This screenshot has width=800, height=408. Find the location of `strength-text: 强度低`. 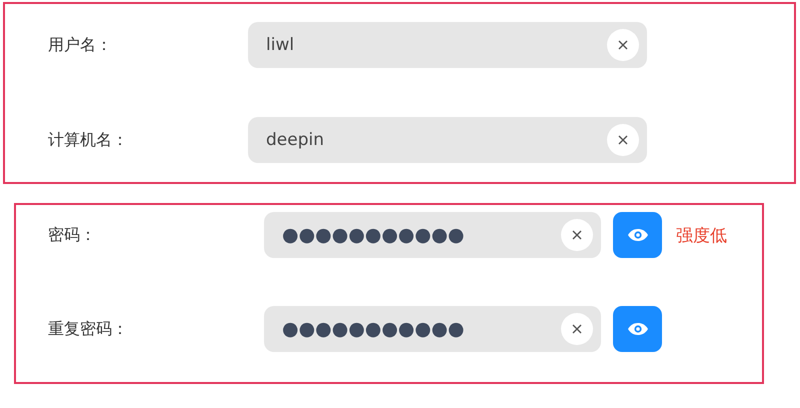

strength-text: 强度低 is located at coordinates (701, 235).